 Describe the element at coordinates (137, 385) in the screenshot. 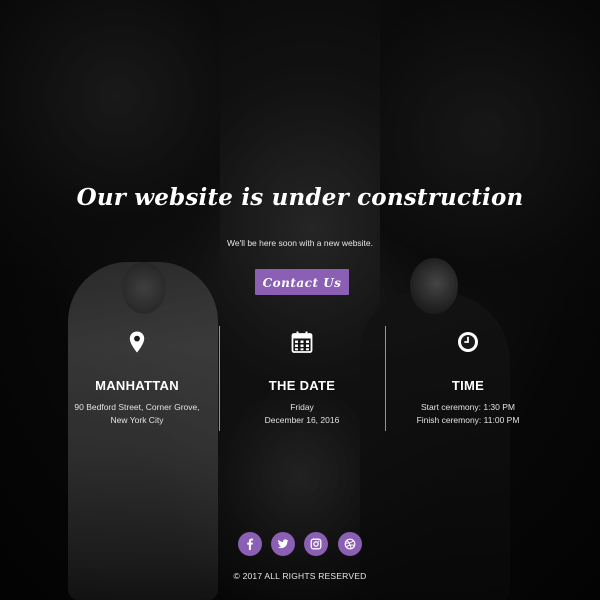

I see `info-title: MANHATTAN` at that location.